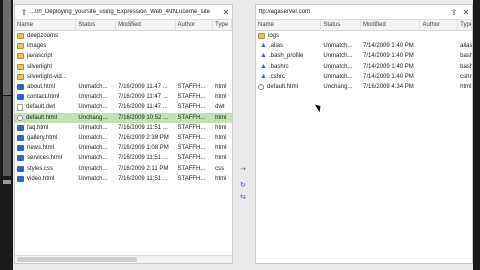 This screenshot has height=270, width=480. Describe the element at coordinates (245, 135) in the screenshot. I see `transfer-controls: ⇢ ↻ ⇆` at that location.